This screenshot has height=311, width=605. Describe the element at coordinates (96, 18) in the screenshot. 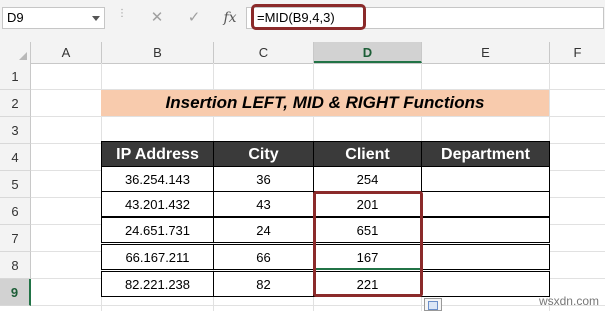

I see `chevron-down-icon` at that location.